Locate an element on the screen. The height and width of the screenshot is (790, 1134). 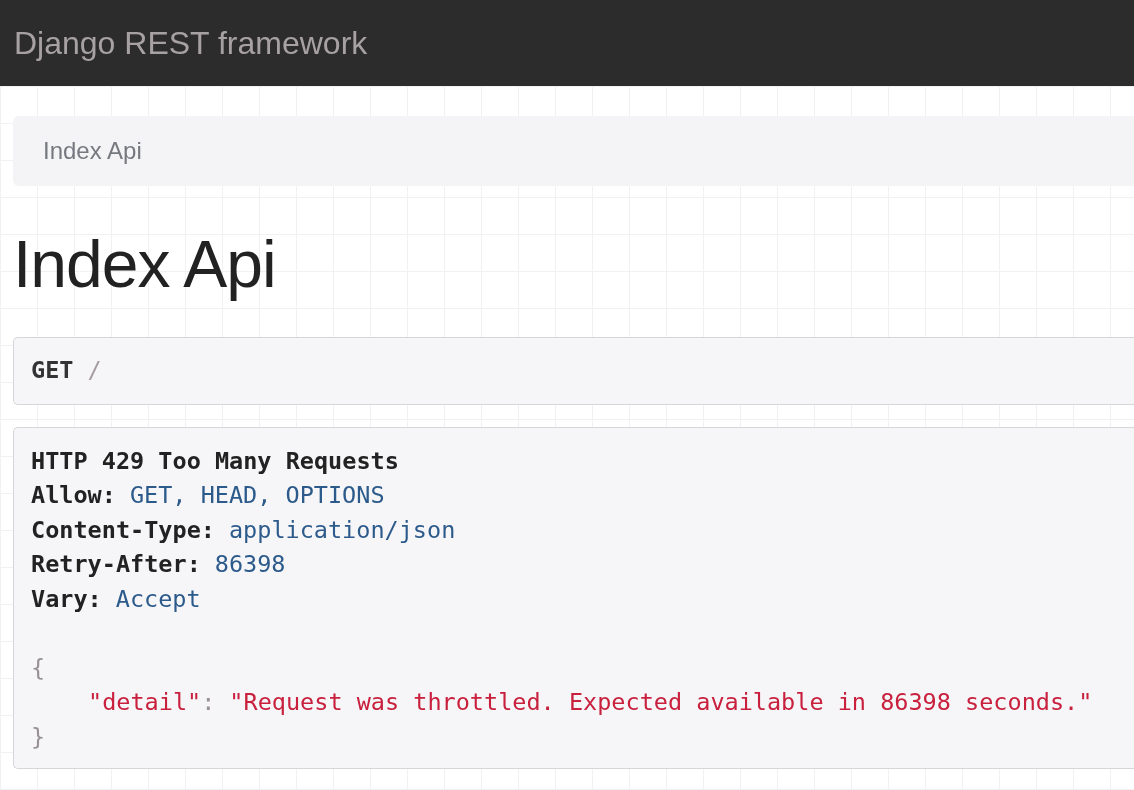
header-name: Retry-After: is located at coordinates (116, 564).